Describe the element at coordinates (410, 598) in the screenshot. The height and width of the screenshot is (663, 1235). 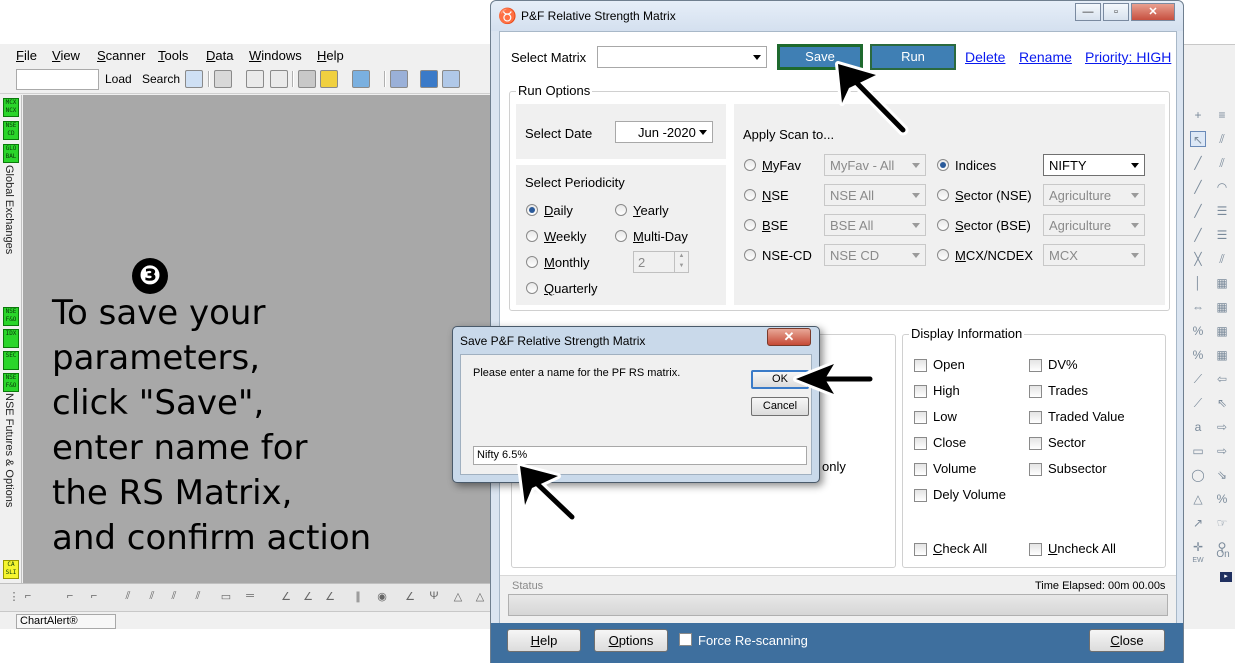
I see `angle-icon: ∠` at that location.